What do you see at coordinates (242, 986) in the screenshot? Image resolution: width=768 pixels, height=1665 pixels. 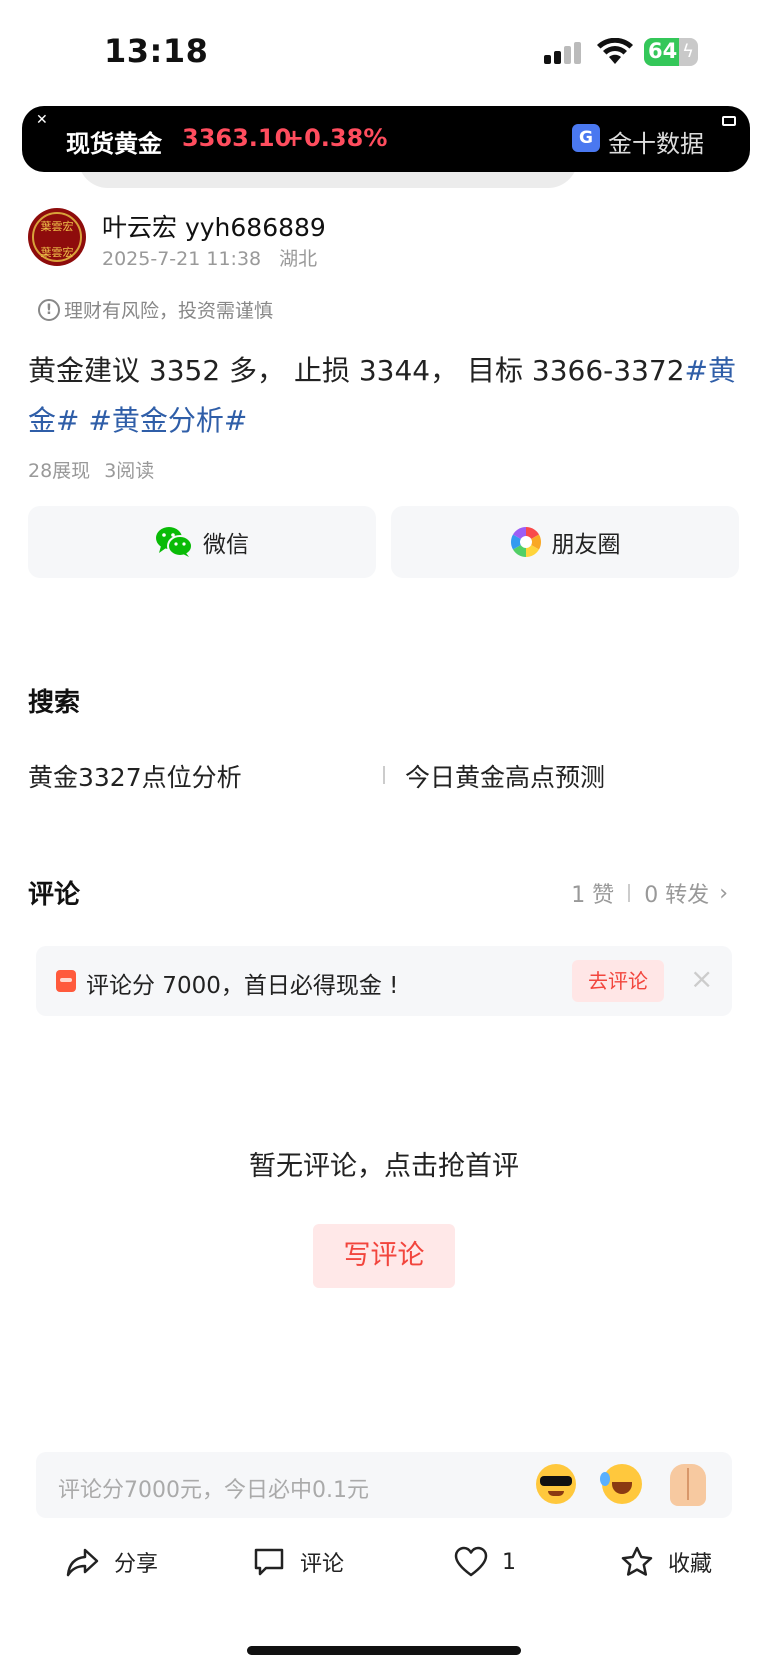 I see `promo-text: 评论分 7000，首日必得现金 !` at bounding box center [242, 986].